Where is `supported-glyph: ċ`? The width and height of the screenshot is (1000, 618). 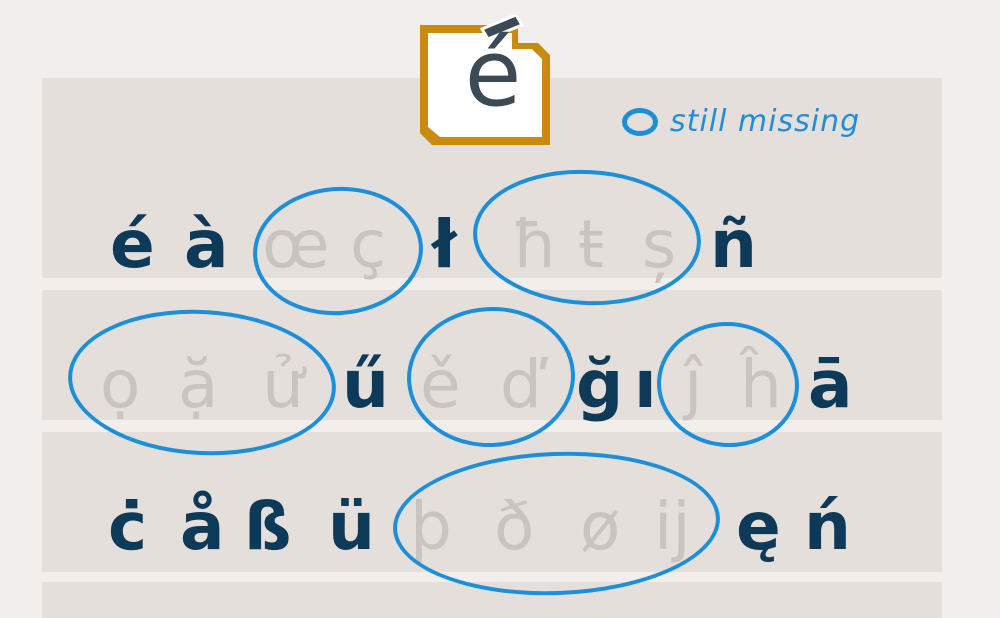 supported-glyph: ċ is located at coordinates (128, 526).